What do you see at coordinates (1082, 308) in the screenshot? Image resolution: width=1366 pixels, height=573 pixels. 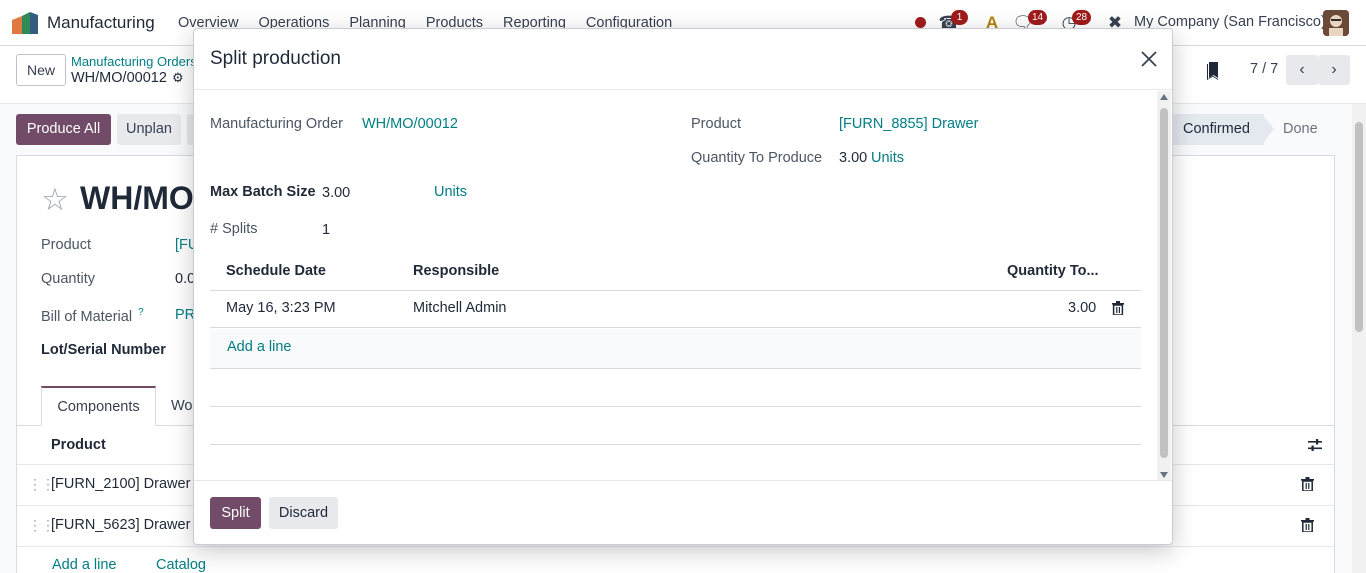 I see `row-quantity: 3.00` at bounding box center [1082, 308].